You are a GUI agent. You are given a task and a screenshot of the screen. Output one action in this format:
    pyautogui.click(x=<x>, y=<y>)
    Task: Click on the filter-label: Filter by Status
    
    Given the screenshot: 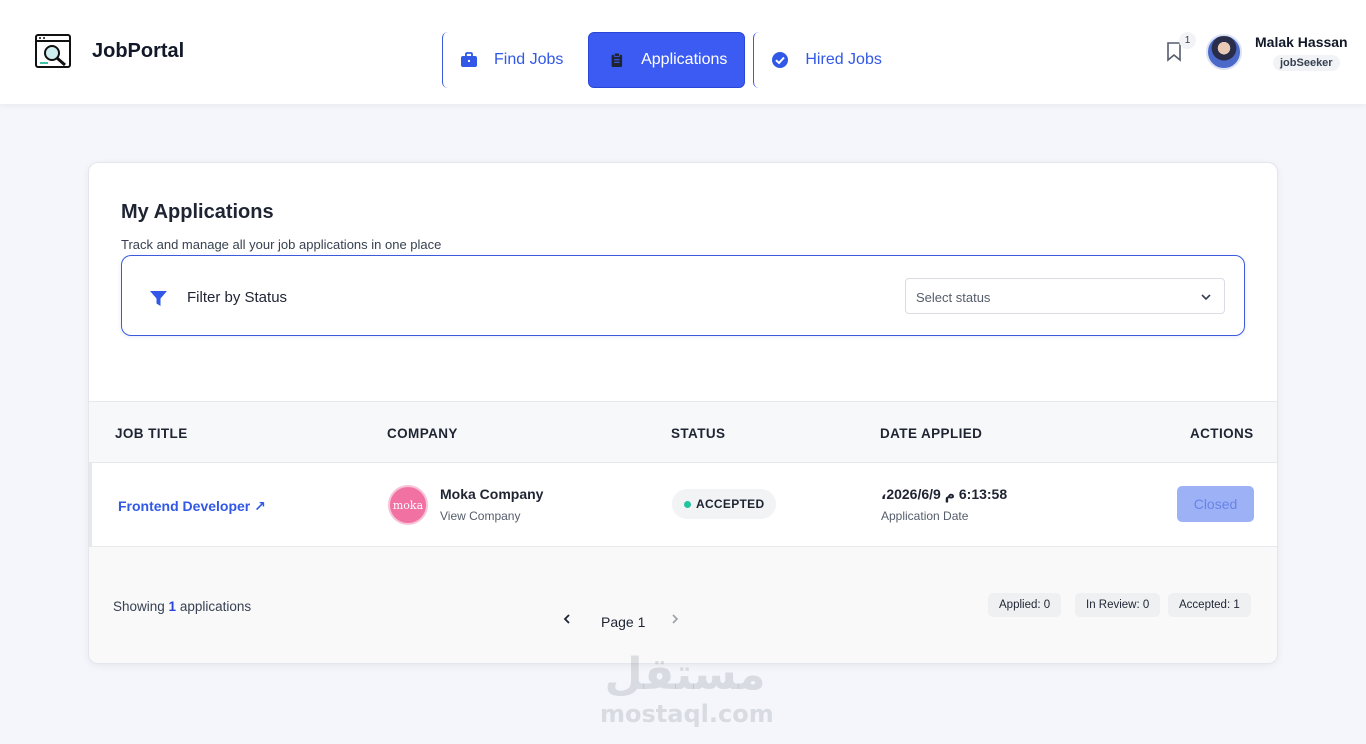 What is the action you would take?
    pyautogui.click(x=237, y=297)
    